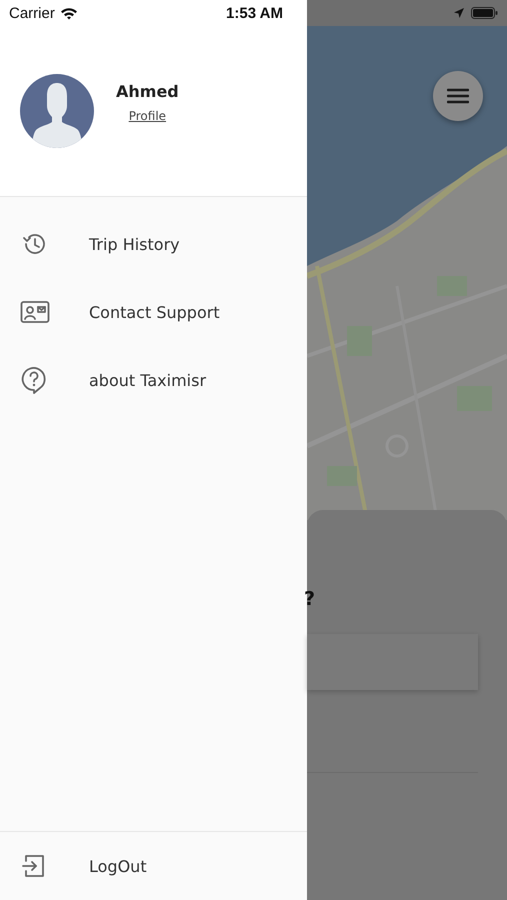 The image size is (507, 900). I want to click on battery-icon, so click(484, 13).